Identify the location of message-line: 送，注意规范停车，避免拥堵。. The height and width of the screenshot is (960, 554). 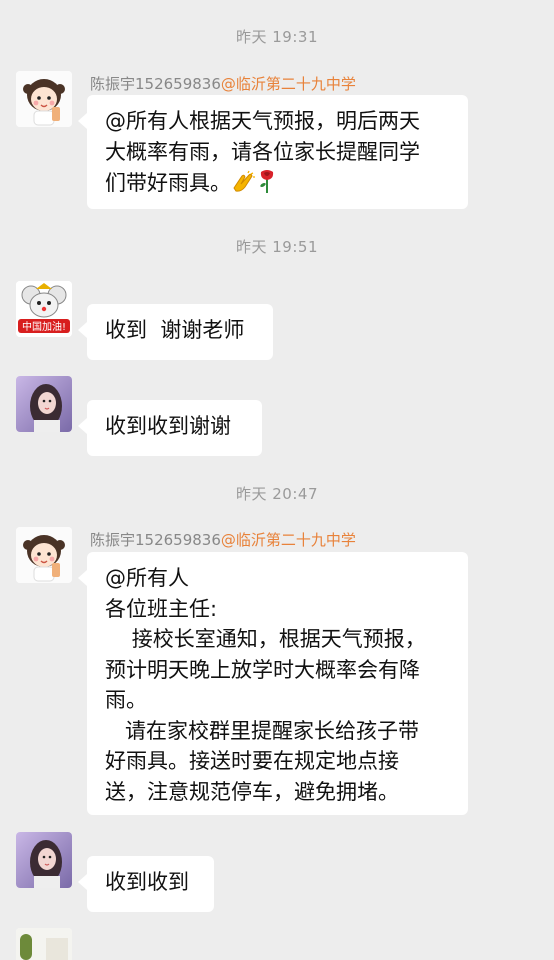
(252, 791).